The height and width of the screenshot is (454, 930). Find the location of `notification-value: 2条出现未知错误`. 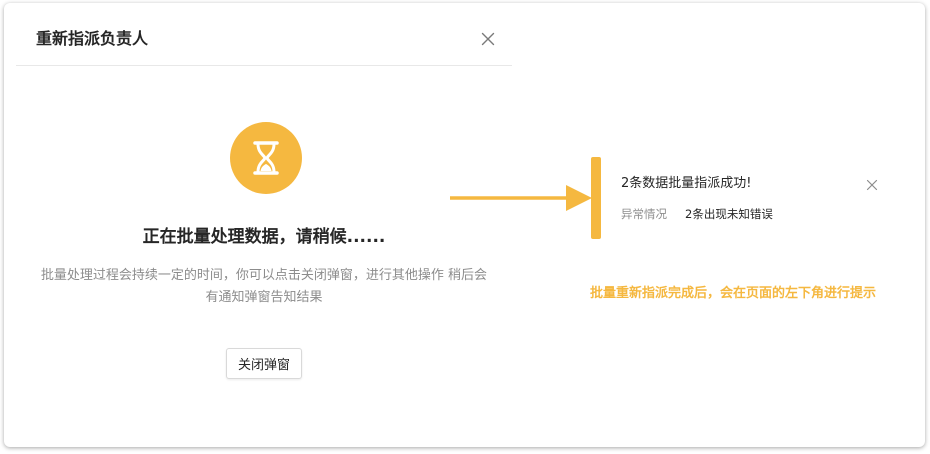

notification-value: 2条出现未知错误 is located at coordinates (729, 214).